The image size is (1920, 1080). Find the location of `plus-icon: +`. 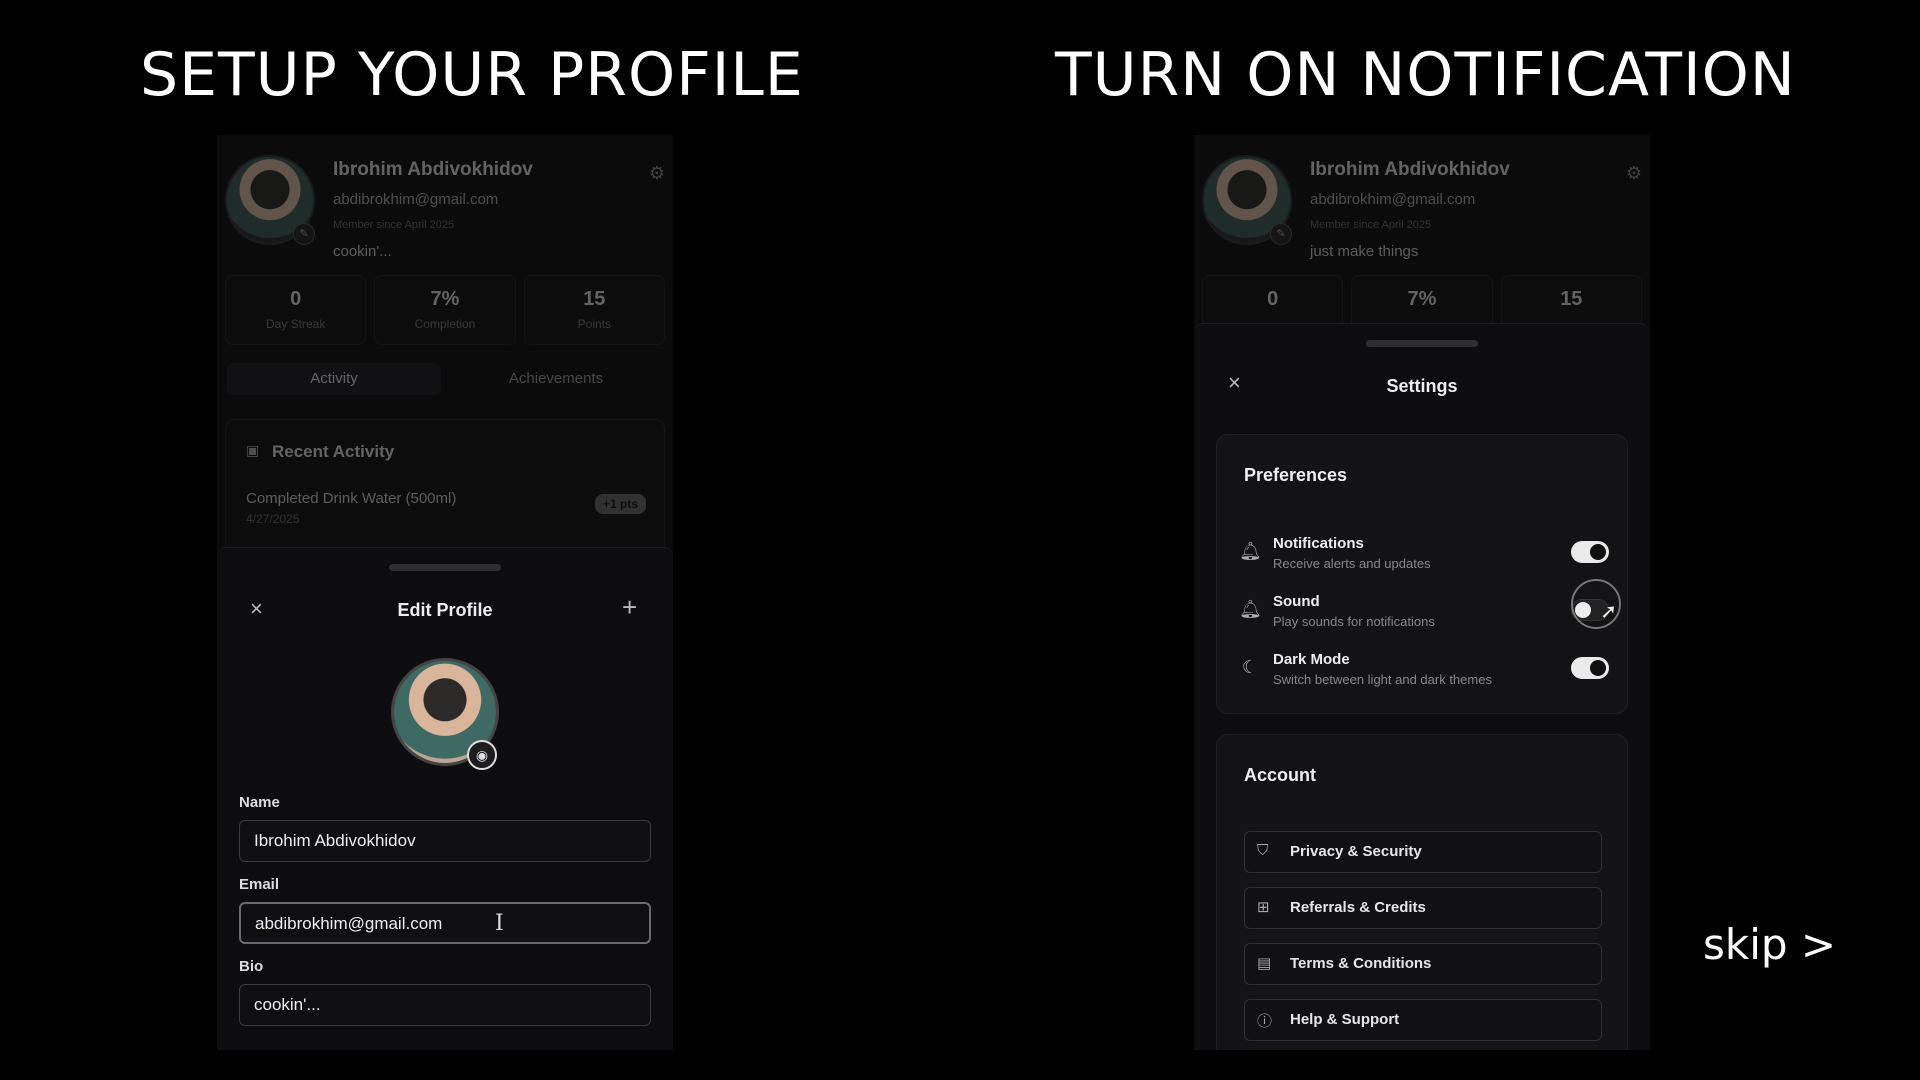

plus-icon: + is located at coordinates (629, 607).